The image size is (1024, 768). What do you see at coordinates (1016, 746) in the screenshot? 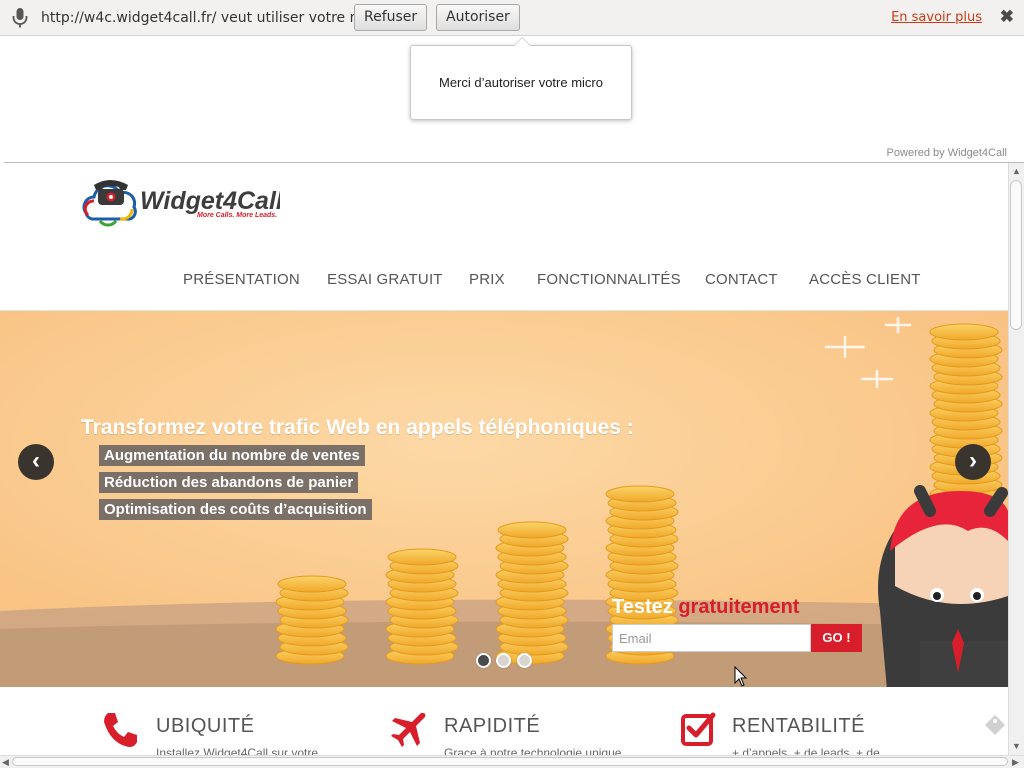
I see `scroll-down-icon: ▼` at bounding box center [1016, 746].